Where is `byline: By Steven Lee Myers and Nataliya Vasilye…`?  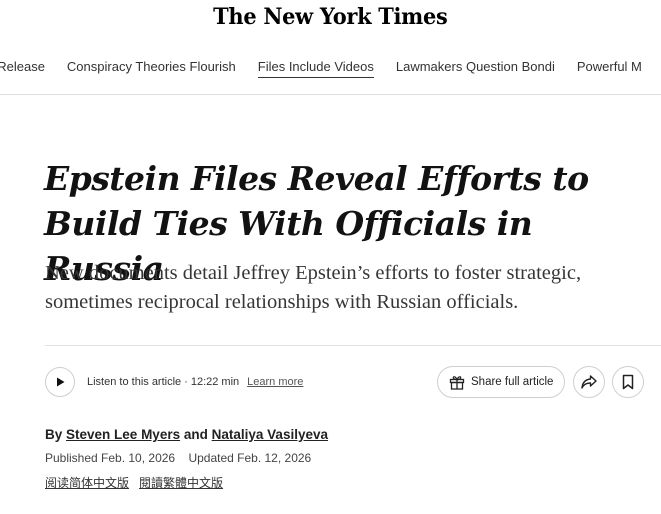 byline: By Steven Lee Myers and Nataliya Vasilye… is located at coordinates (186, 434).